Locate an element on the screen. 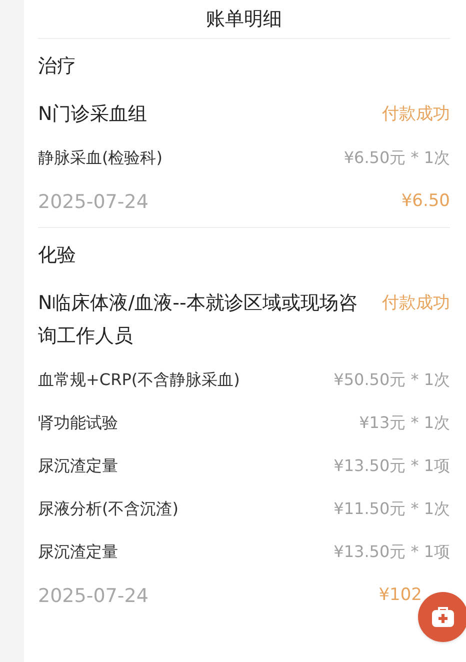 Image resolution: width=466 pixels, height=662 pixels. item-name: 静脉采血(检验科) is located at coordinates (100, 157).